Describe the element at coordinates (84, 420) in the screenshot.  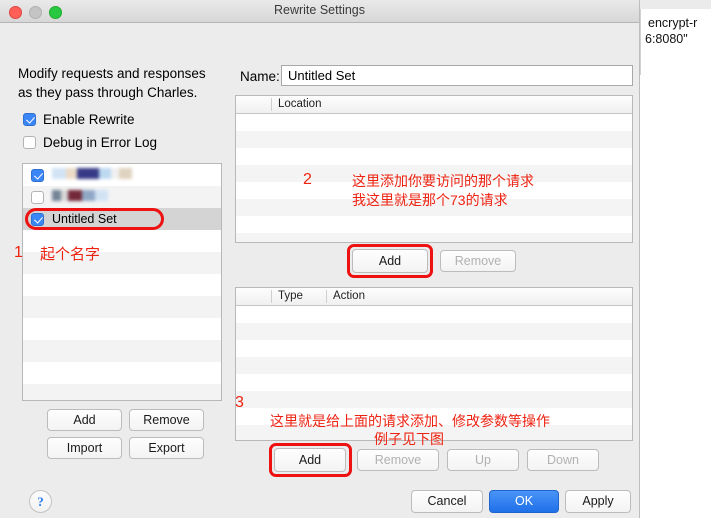
I see `add-set-button: Add` at that location.